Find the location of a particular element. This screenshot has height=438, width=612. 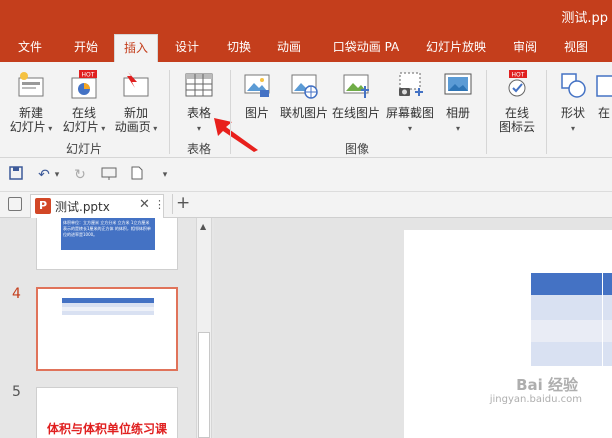

icon-cloud-label-1: 在线 is located at coordinates (516, 113).